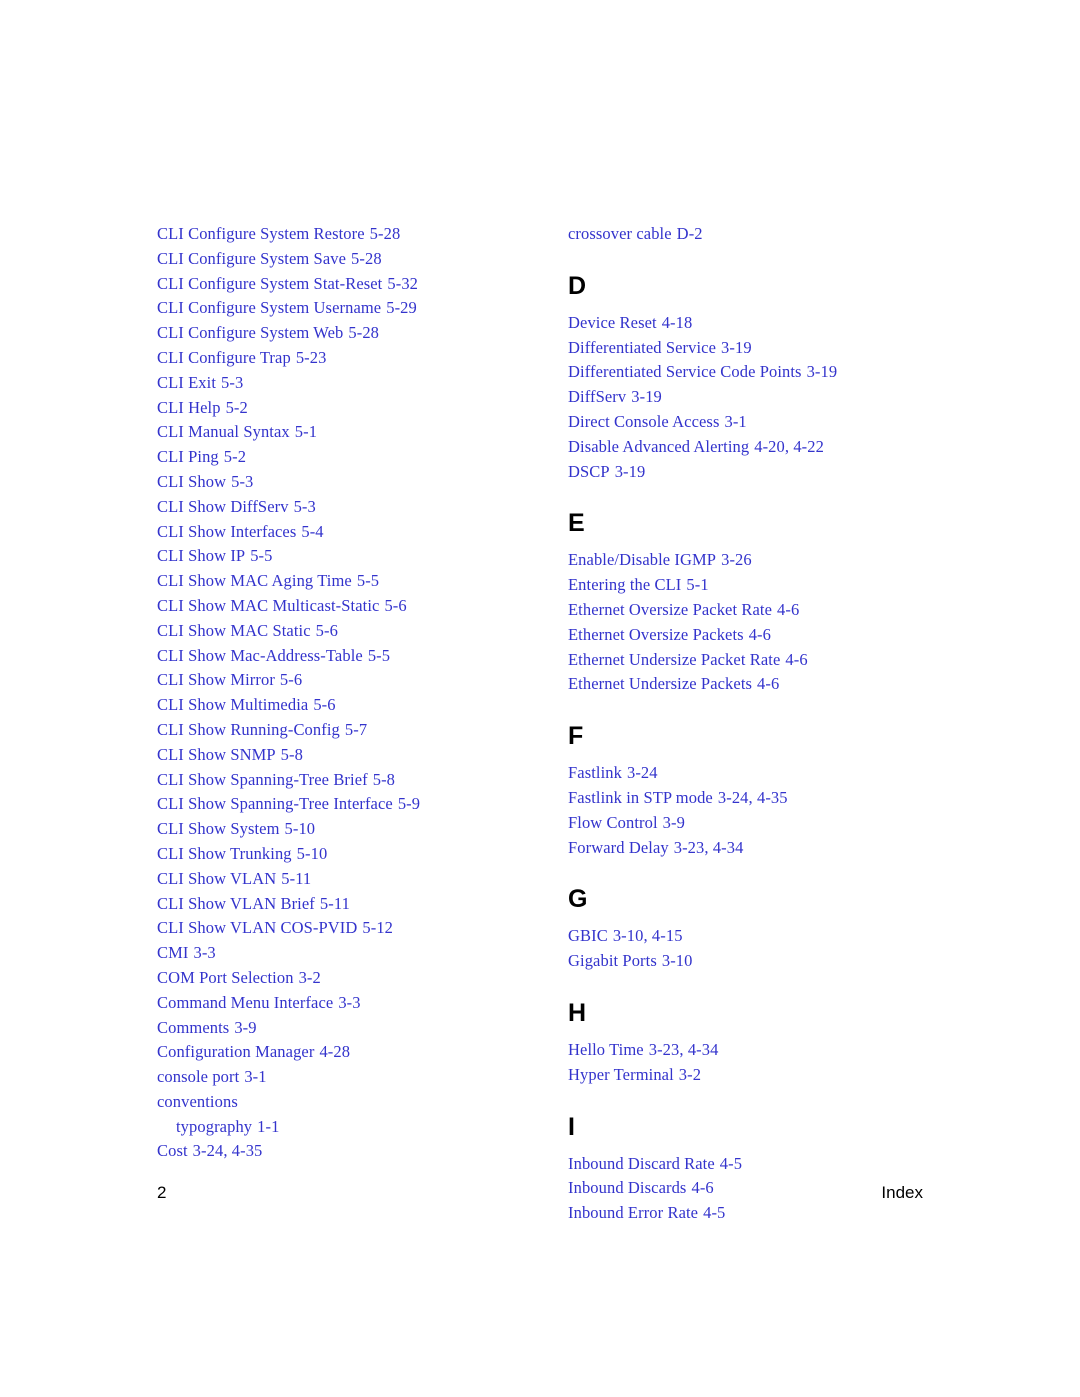 Image resolution: width=1080 pixels, height=1397 pixels. What do you see at coordinates (334, 903) in the screenshot?
I see `index-entry-pages: 5-11` at bounding box center [334, 903].